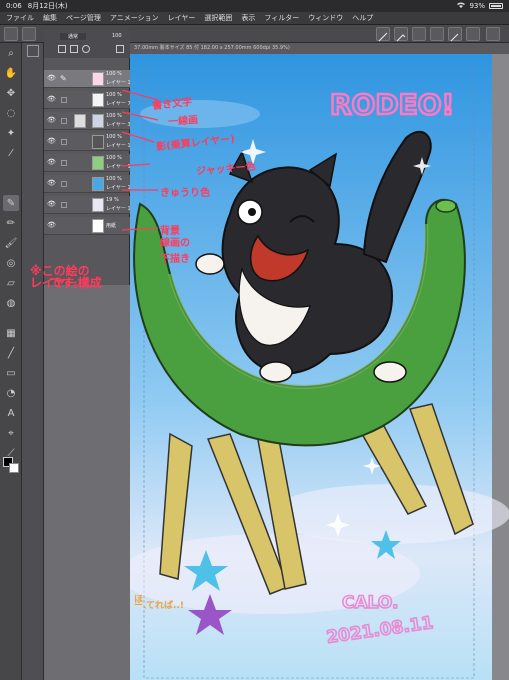 This screenshot has height=680, width=509. Describe the element at coordinates (496, 6) in the screenshot. I see `battery-icon` at that location.